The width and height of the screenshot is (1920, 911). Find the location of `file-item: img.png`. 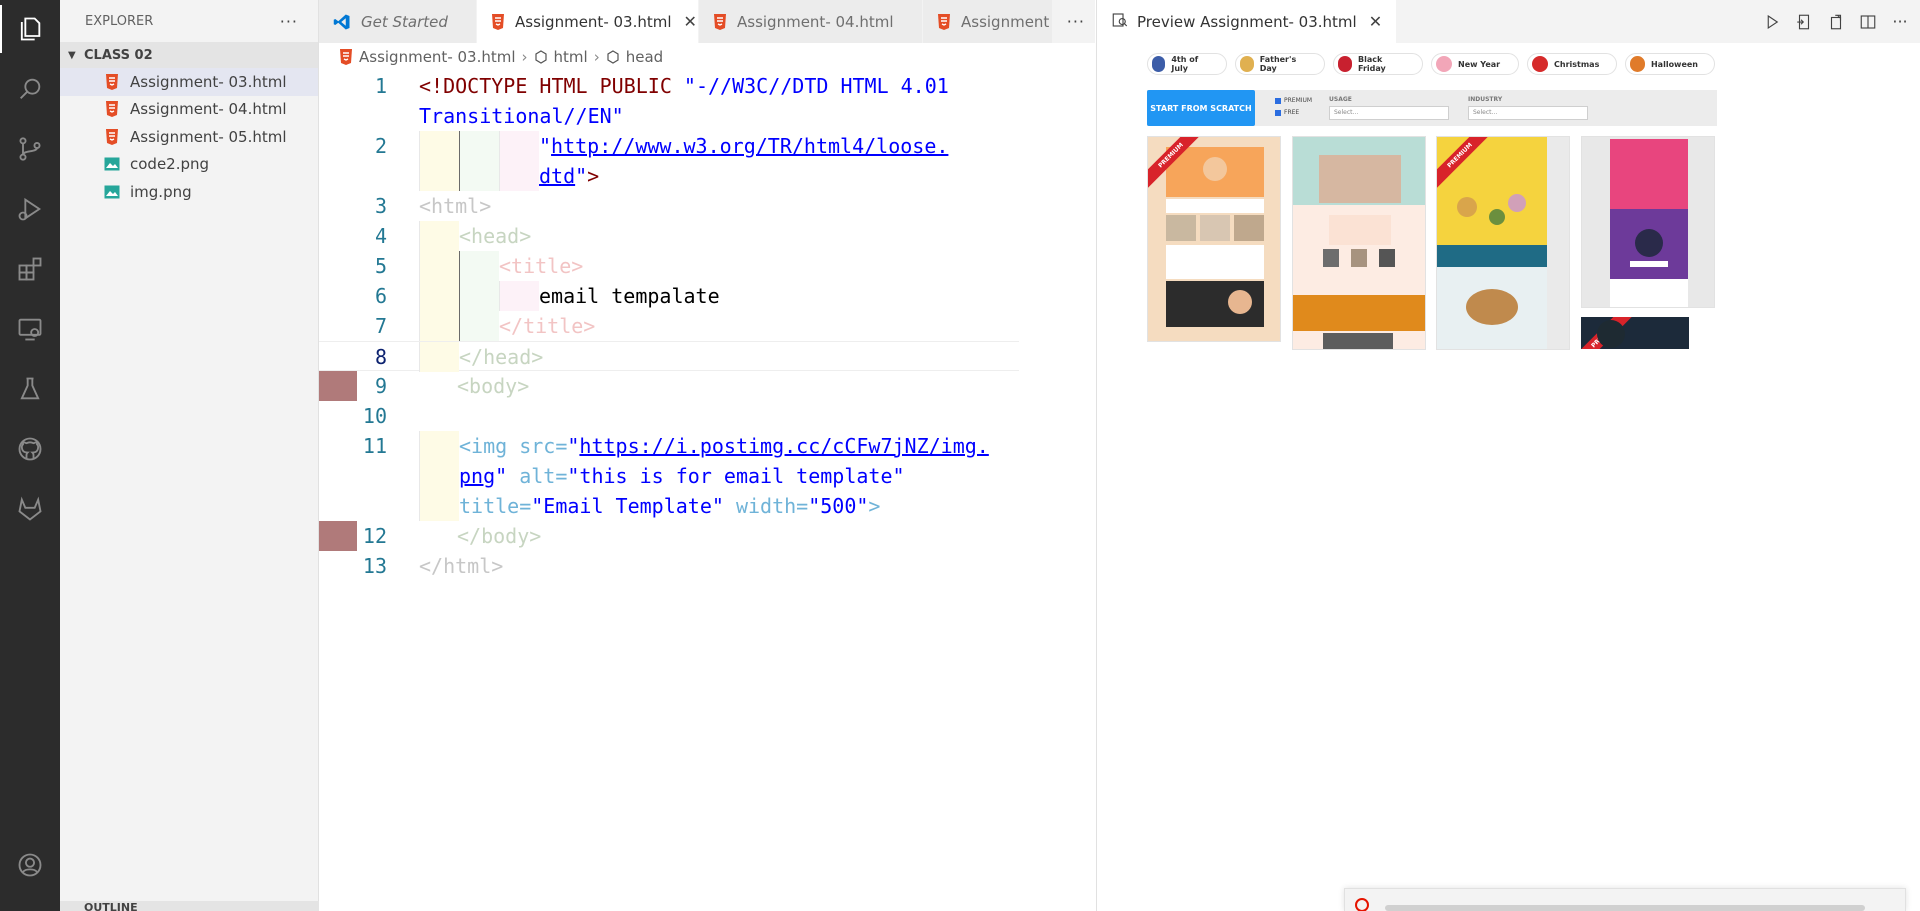

file-item: img.png is located at coordinates (189, 192).